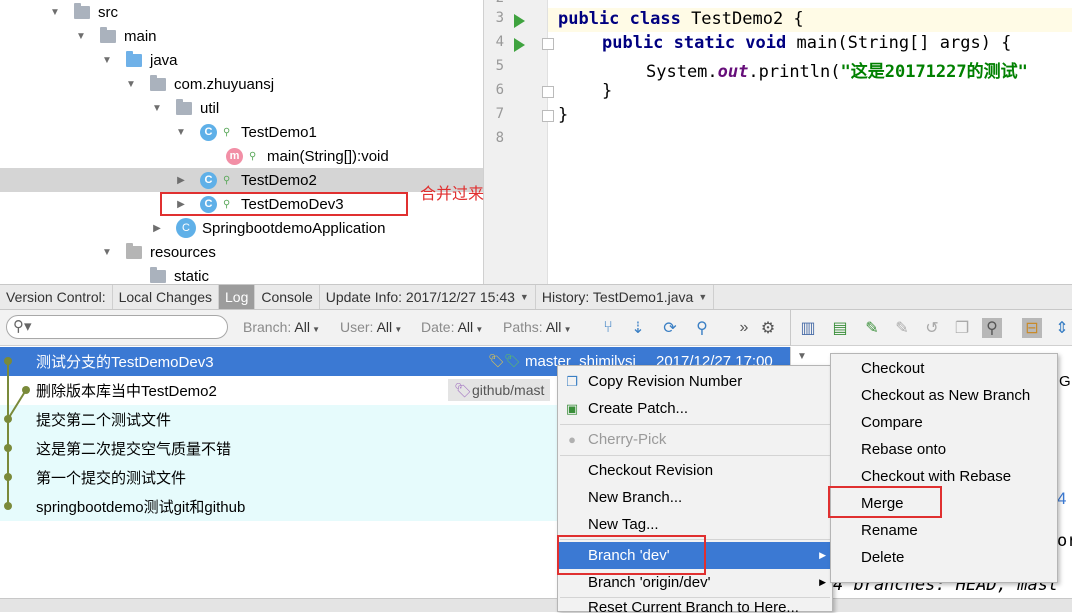 Image resolution: width=1072 pixels, height=613 pixels. I want to click on tab-local-changes: Local Changes, so click(166, 297).